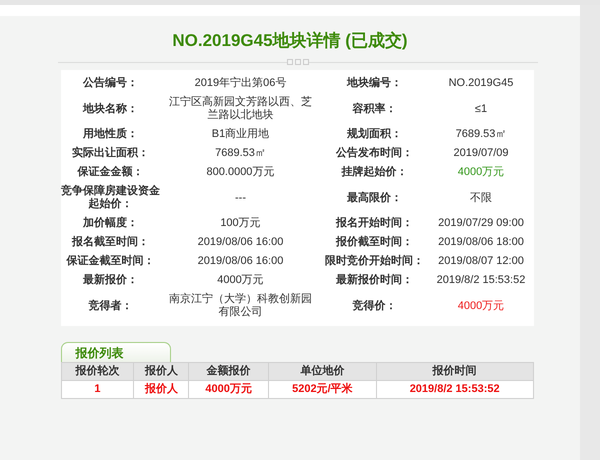 This screenshot has width=600, height=460. Describe the element at coordinates (374, 153) in the screenshot. I see `field-label: 公告发布时间：` at that location.